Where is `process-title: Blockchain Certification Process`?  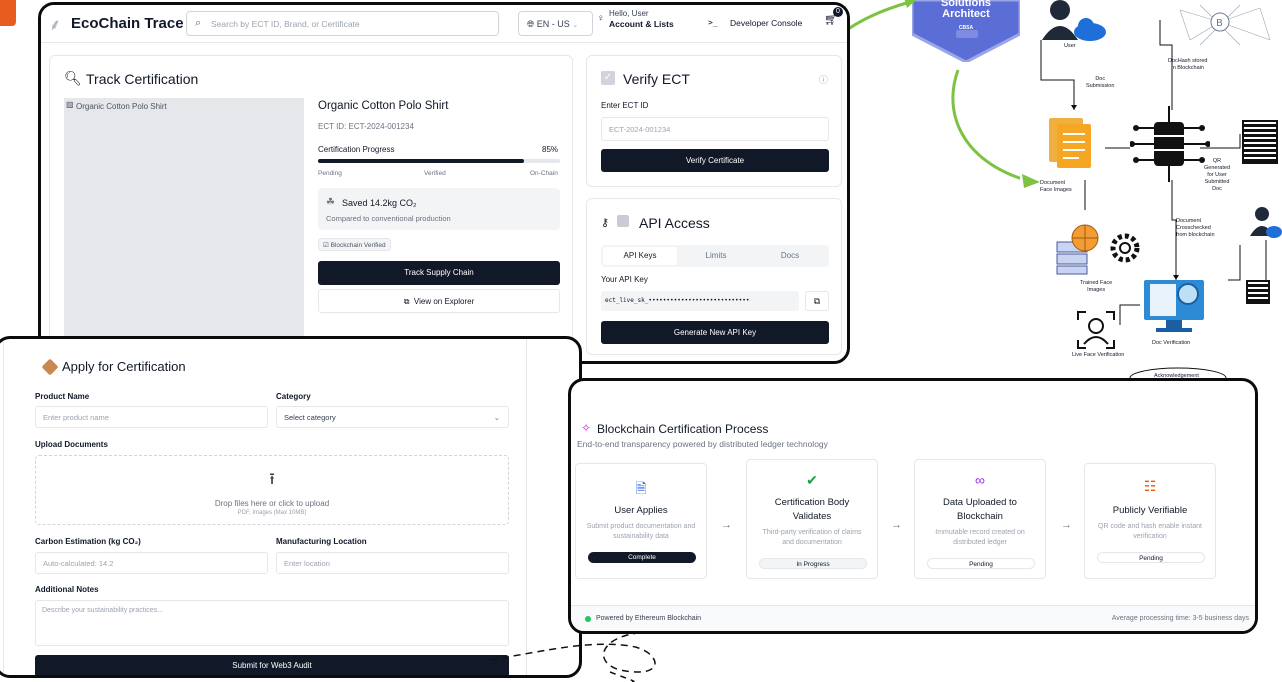
process-title: Blockchain Certification Process is located at coordinates (683, 429).